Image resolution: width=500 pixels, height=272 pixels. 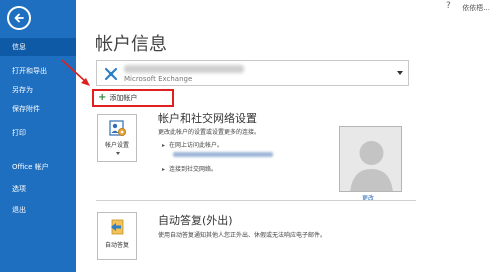 What do you see at coordinates (38, 133) in the screenshot?
I see `nav-item-print: 打印` at bounding box center [38, 133].